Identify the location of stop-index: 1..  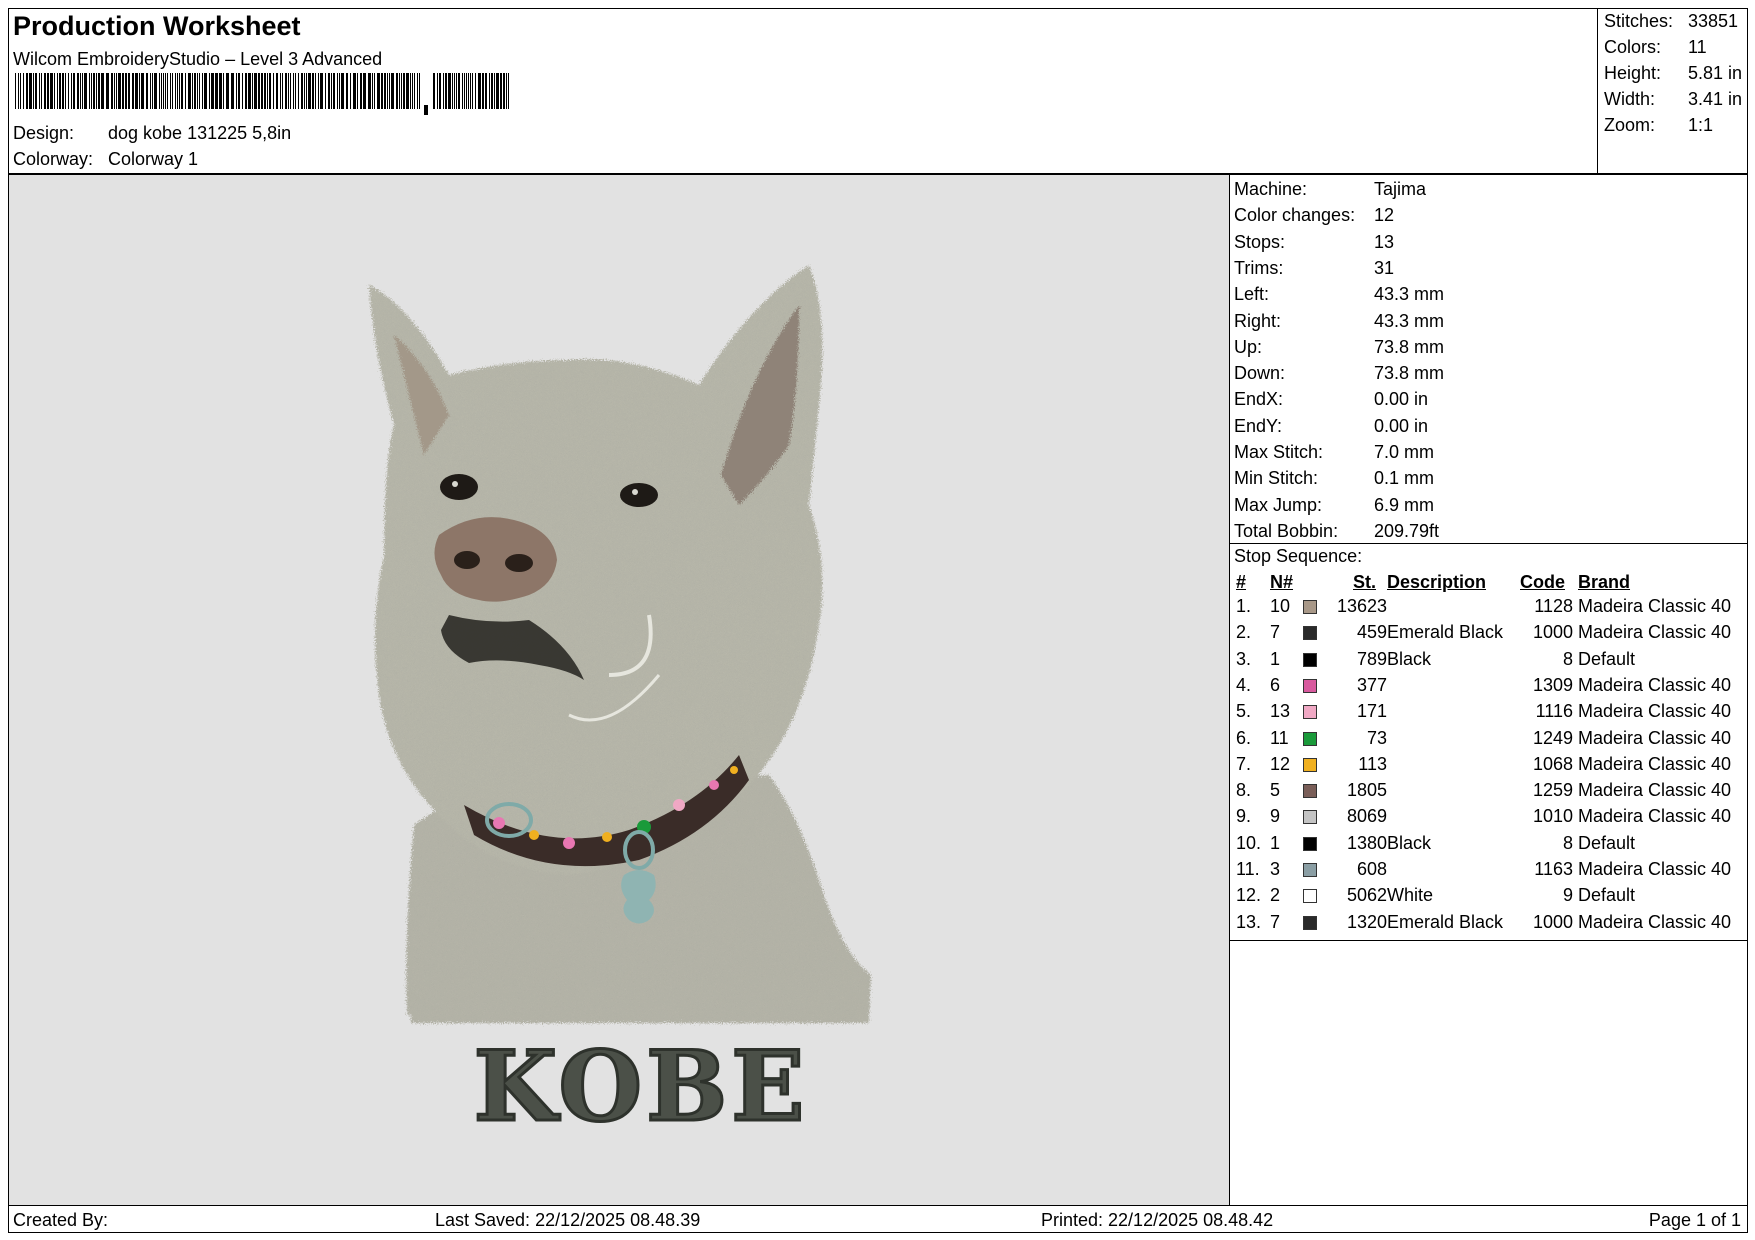
(1244, 606).